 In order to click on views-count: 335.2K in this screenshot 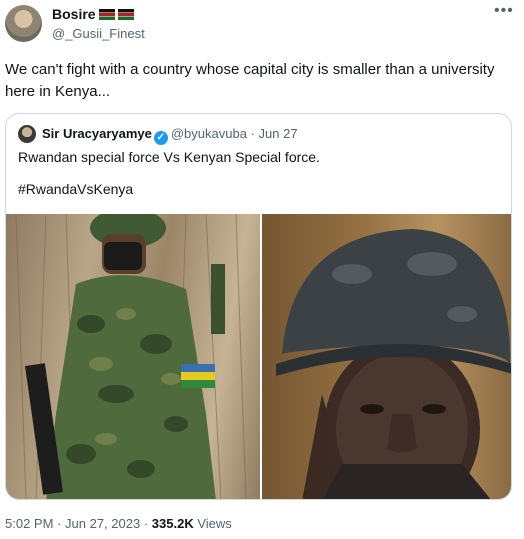, I will do `click(172, 523)`.